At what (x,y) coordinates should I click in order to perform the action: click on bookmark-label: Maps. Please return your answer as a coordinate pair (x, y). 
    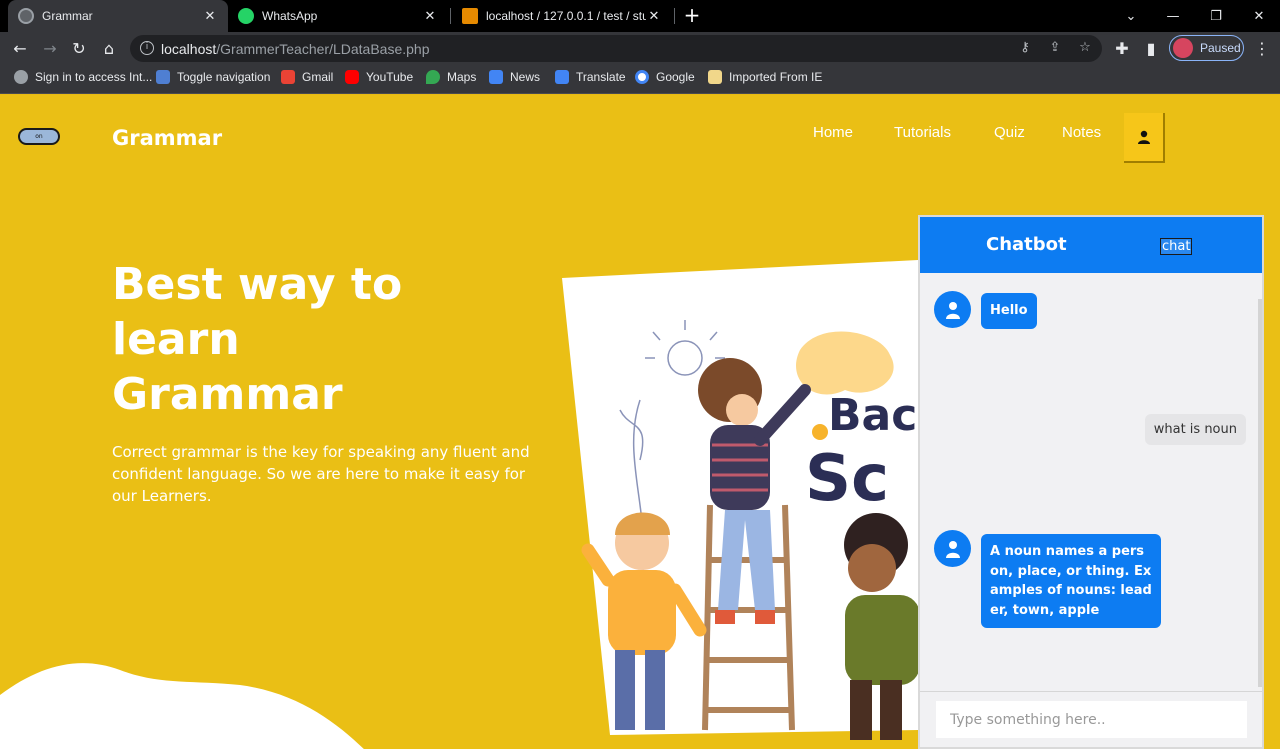
    Looking at the image, I should click on (462, 77).